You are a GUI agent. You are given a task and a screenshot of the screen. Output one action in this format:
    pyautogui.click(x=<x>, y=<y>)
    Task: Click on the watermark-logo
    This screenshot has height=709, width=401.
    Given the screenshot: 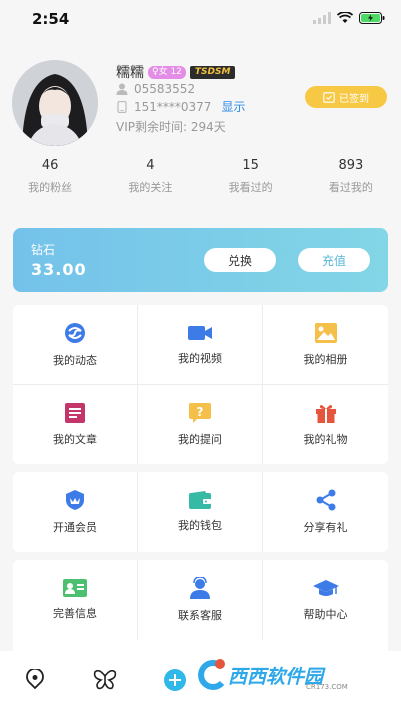 What is the action you would take?
    pyautogui.click(x=211, y=674)
    